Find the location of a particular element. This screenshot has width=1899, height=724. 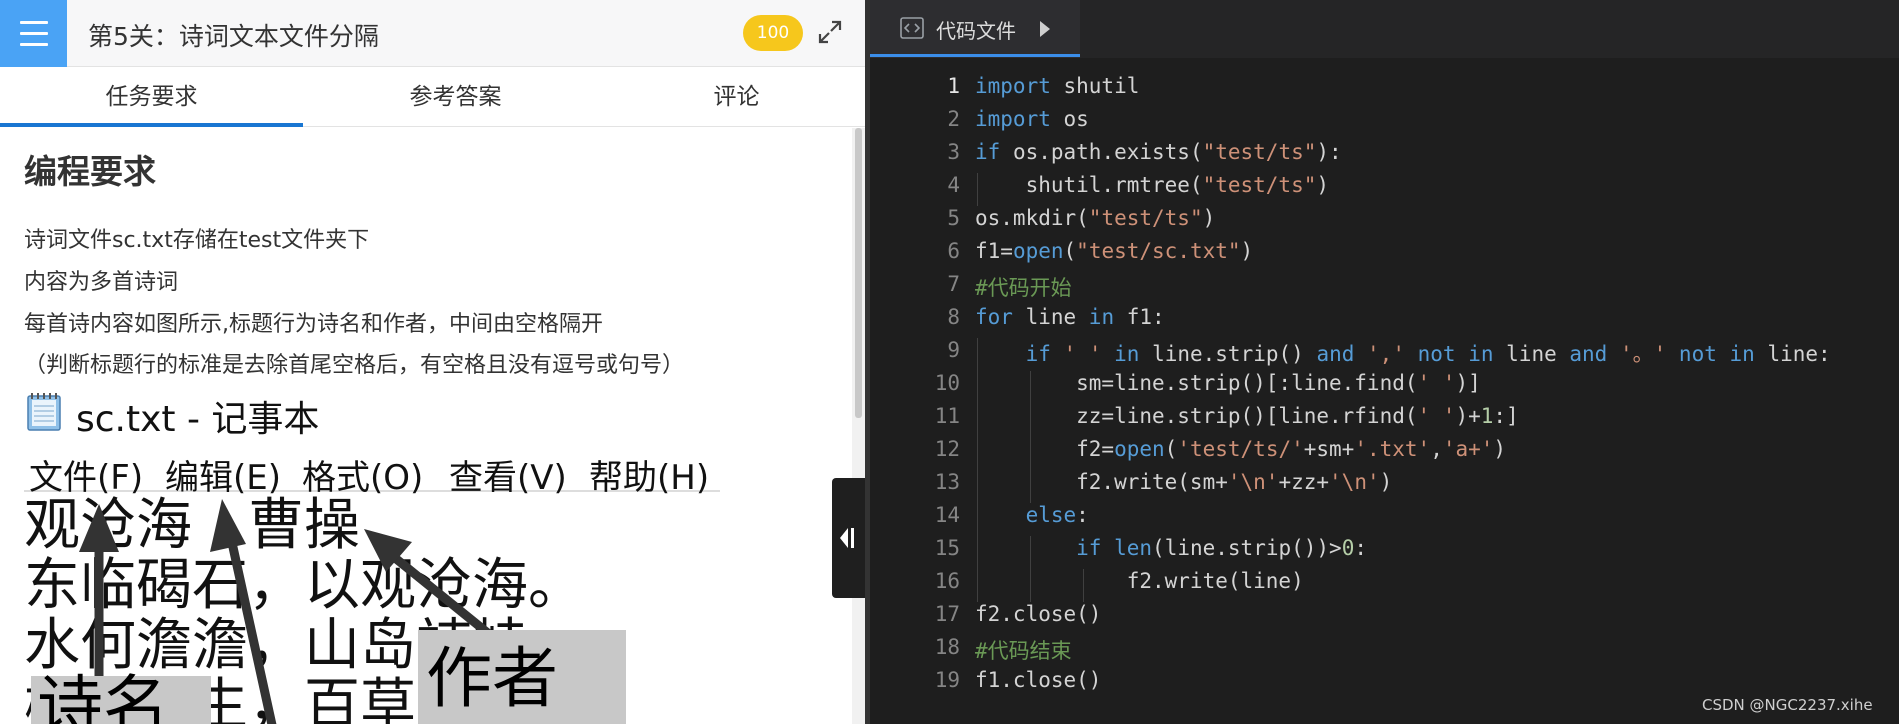

line-number-gutter: 1 2 3 4 5 6 7 8 9 10 11 12 13 14 15 16 17 18 19 is located at coordinates (922, 391).